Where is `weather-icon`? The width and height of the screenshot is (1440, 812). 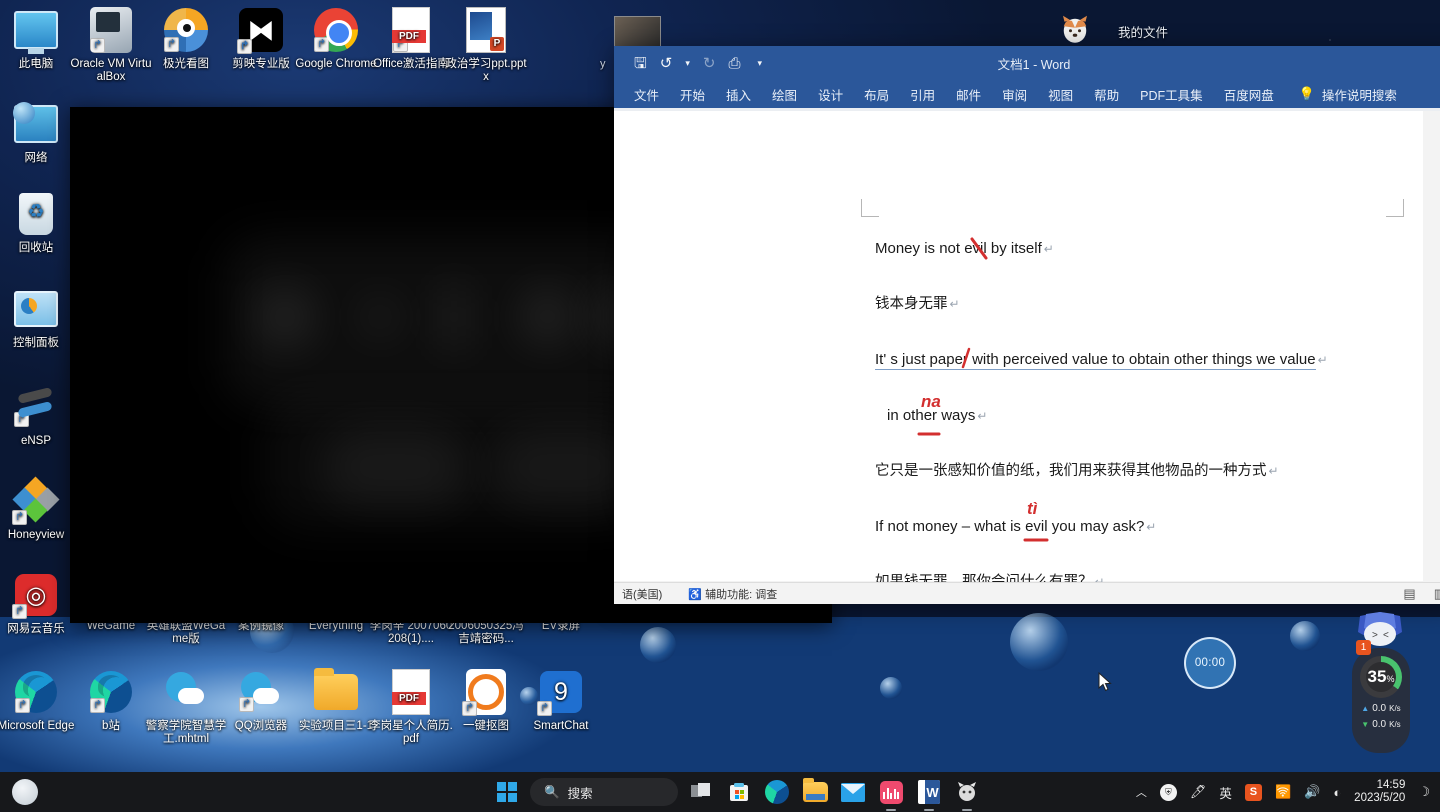 weather-icon is located at coordinates (25, 792).